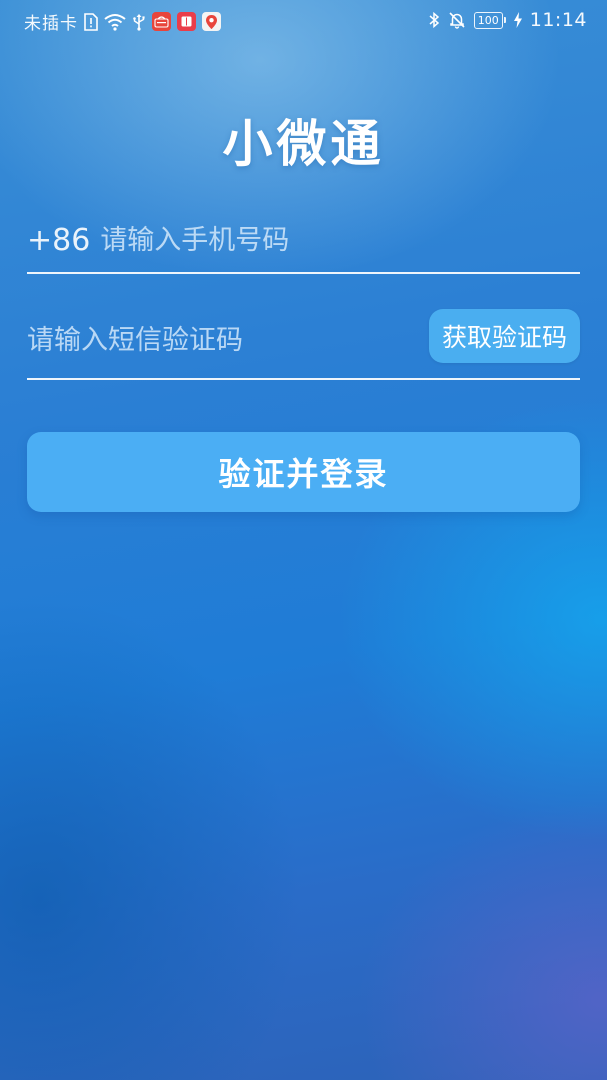 This screenshot has width=607, height=1080. Describe the element at coordinates (139, 22) in the screenshot. I see `usb-icon` at that location.